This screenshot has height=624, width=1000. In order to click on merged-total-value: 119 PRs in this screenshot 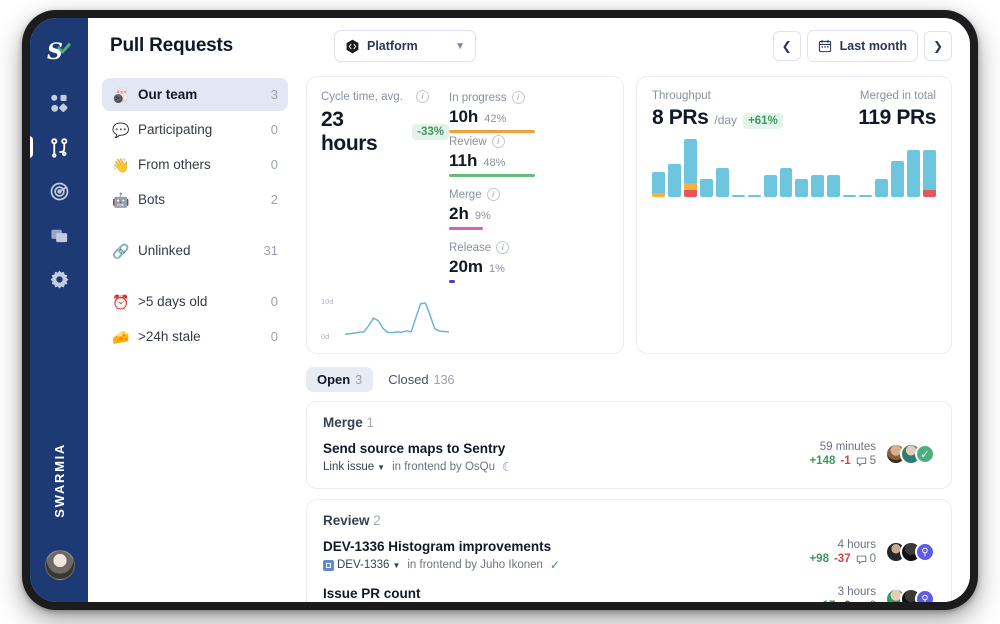, I will do `click(897, 117)`.